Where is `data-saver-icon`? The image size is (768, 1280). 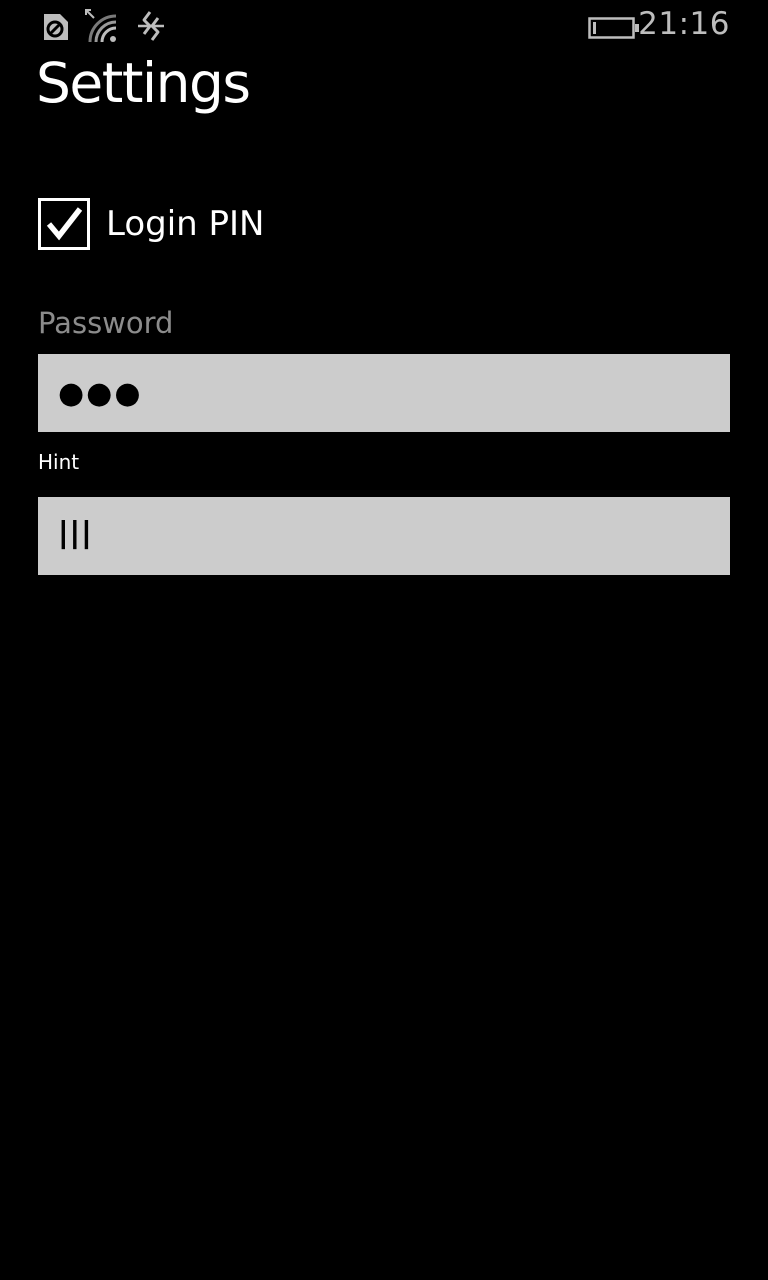 data-saver-icon is located at coordinates (53, 26).